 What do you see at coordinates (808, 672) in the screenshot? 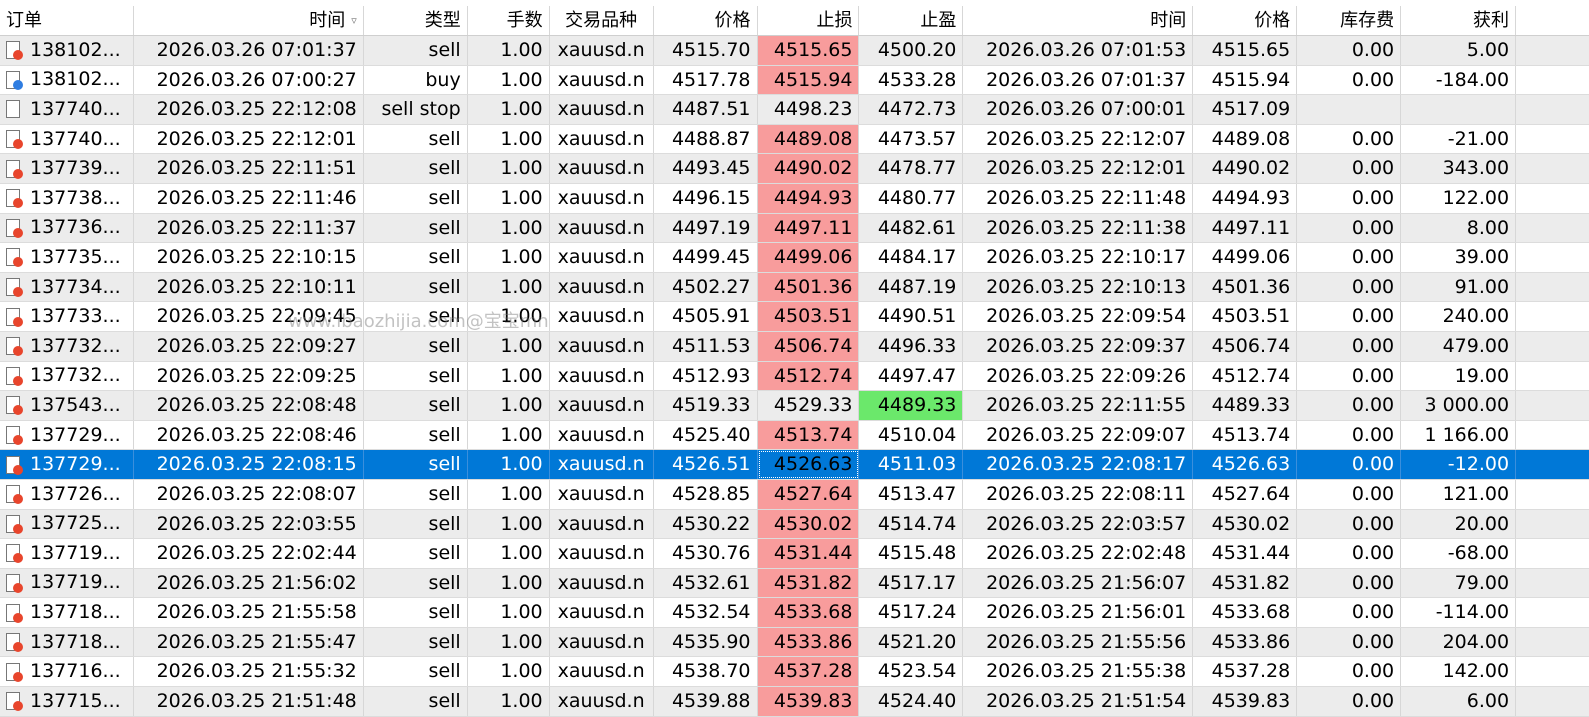
I see `sl-cell: 4537.28` at bounding box center [808, 672].